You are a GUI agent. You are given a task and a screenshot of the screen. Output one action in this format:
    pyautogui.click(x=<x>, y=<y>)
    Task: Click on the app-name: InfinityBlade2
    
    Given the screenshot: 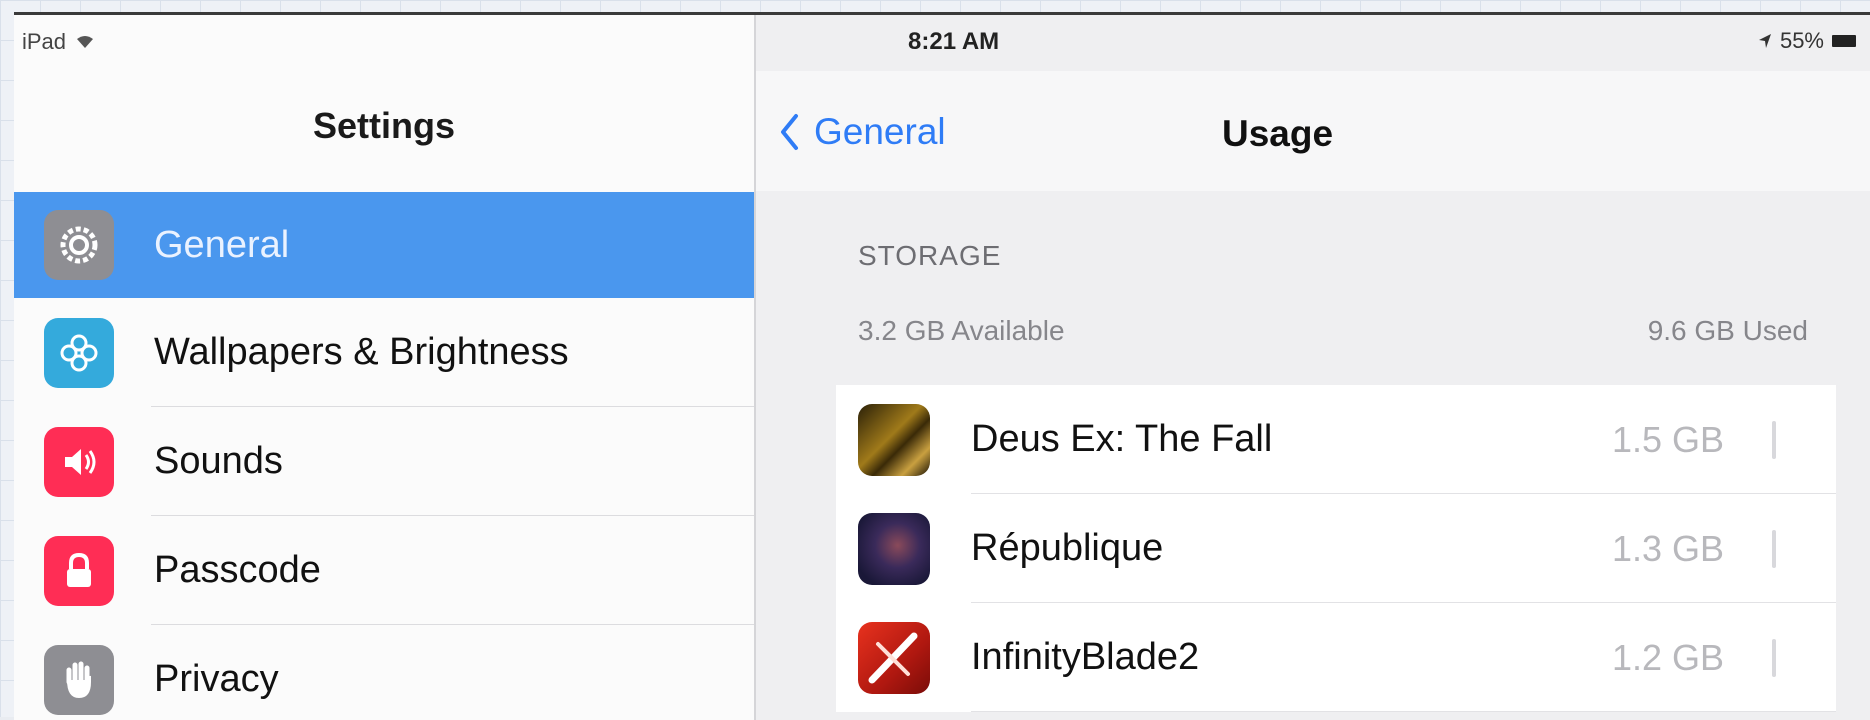 What is the action you would take?
    pyautogui.click(x=1085, y=657)
    